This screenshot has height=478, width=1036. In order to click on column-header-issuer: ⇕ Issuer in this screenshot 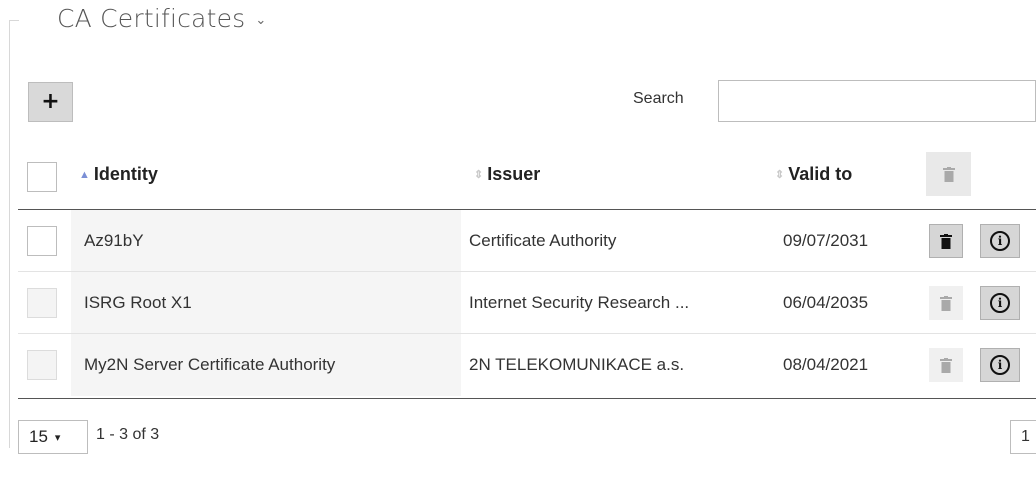, I will do `click(507, 174)`.